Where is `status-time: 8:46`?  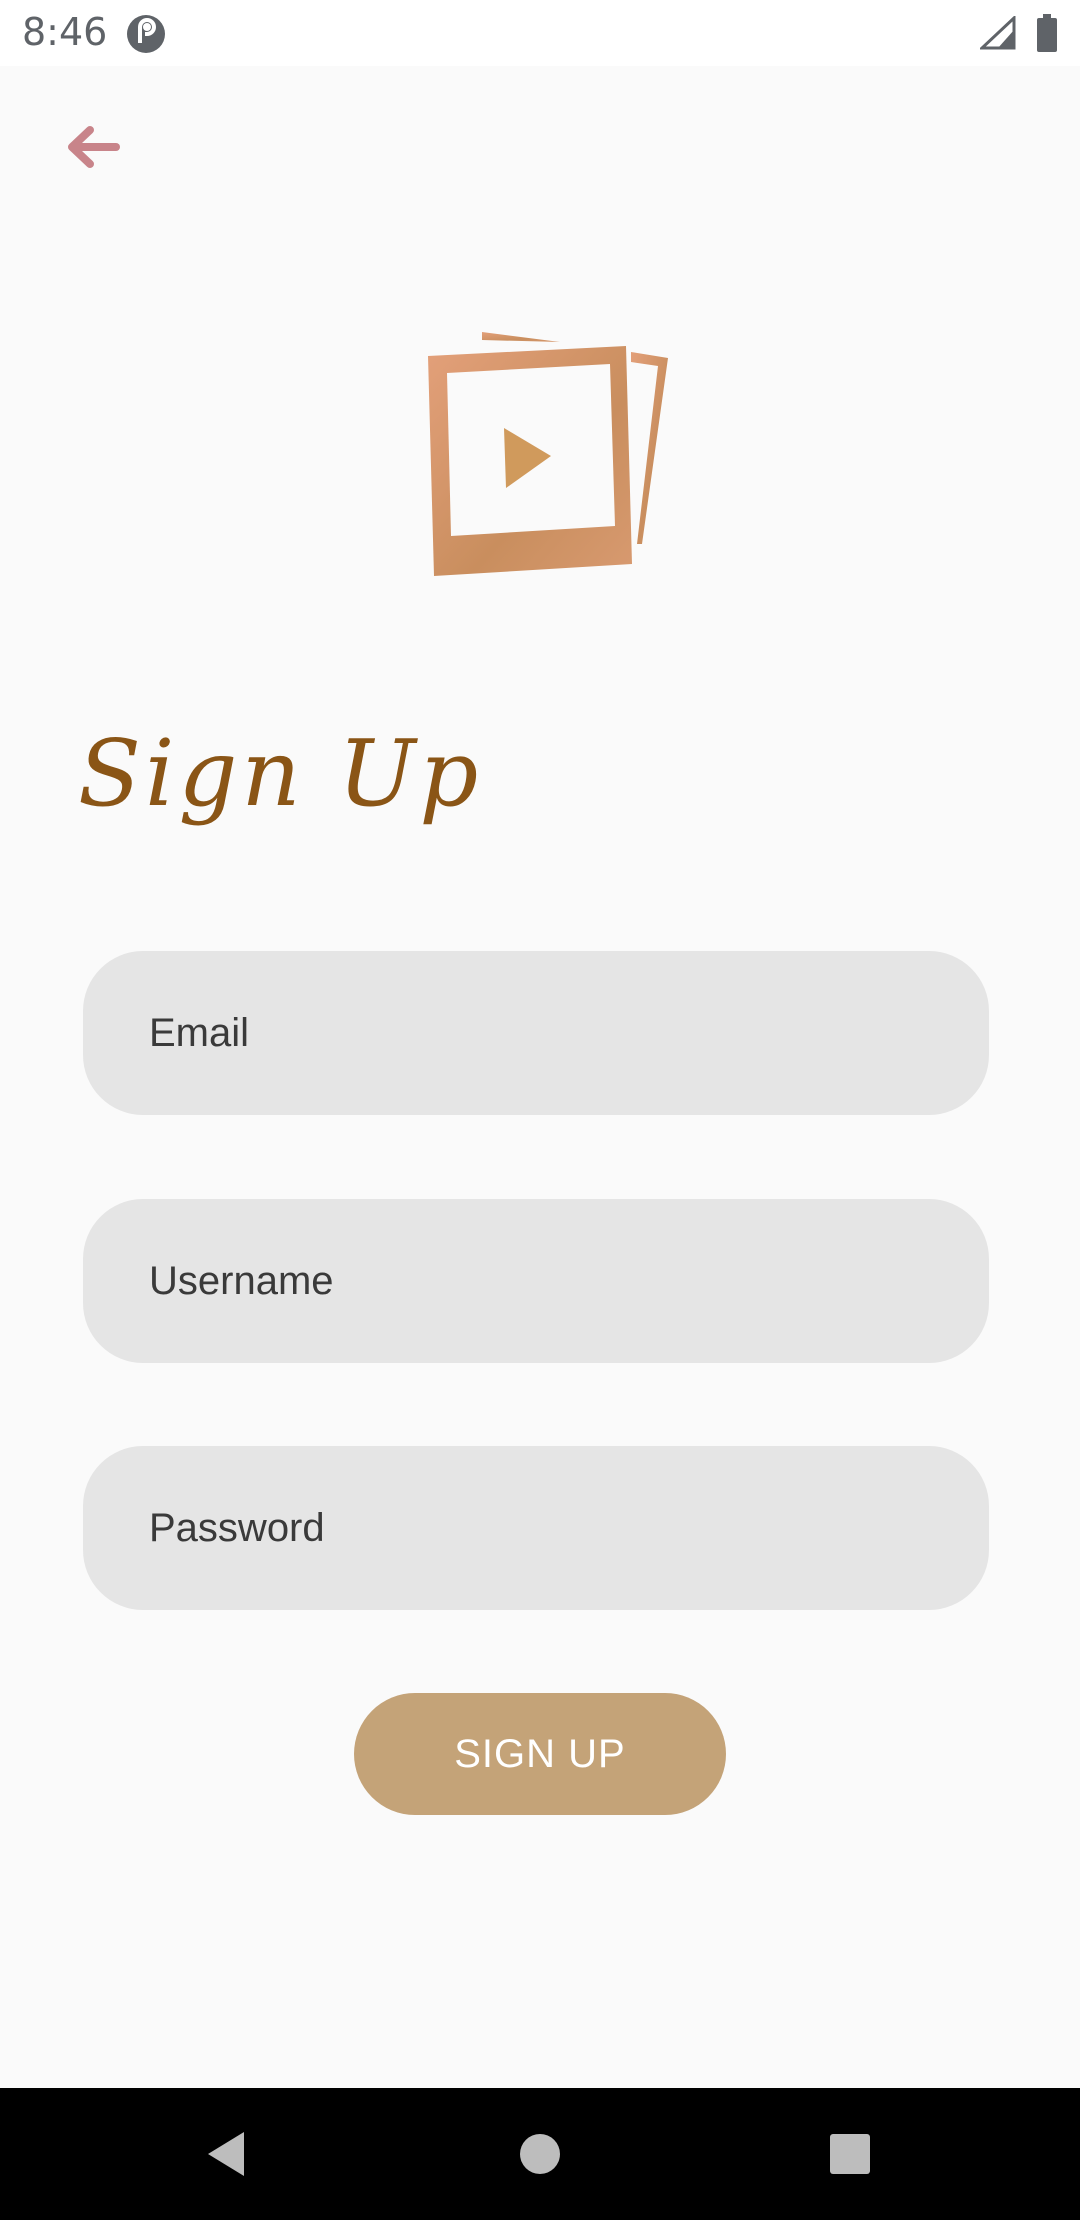 status-time: 8:46 is located at coordinates (65, 32).